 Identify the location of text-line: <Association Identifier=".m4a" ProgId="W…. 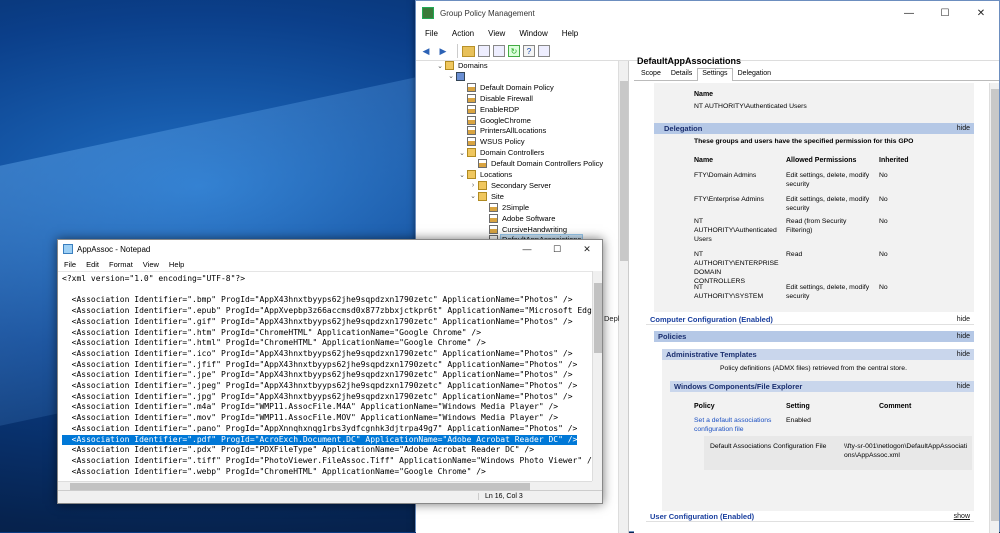
(310, 407).